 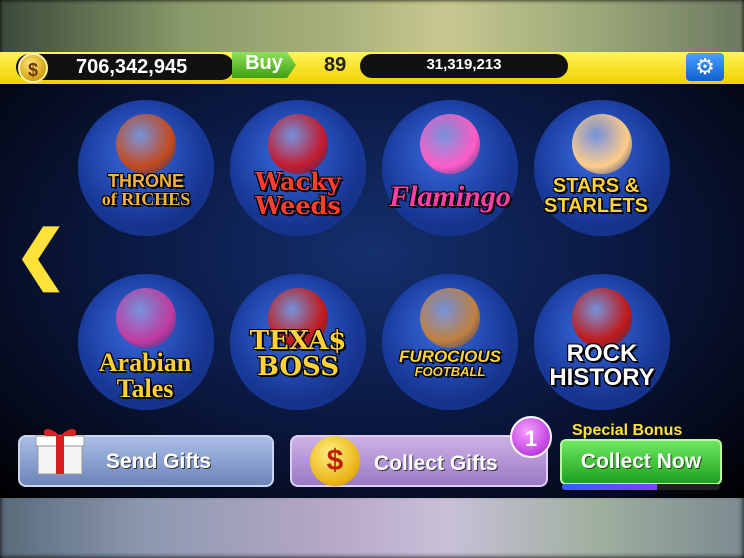 I want to click on game-title: Wacky Weeds, so click(x=298, y=194).